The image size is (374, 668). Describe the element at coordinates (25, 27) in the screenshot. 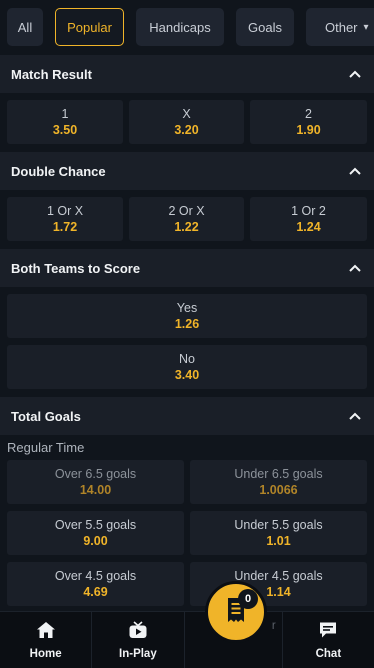

I see `tab-all: All` at that location.